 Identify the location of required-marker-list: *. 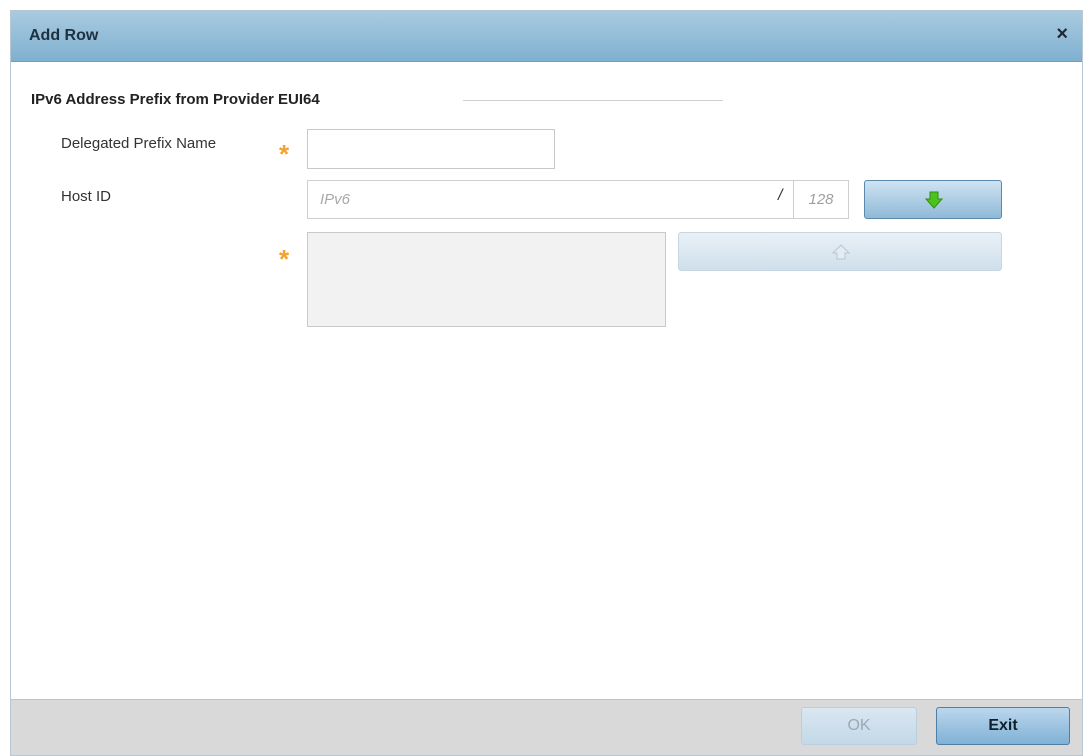
(284, 259).